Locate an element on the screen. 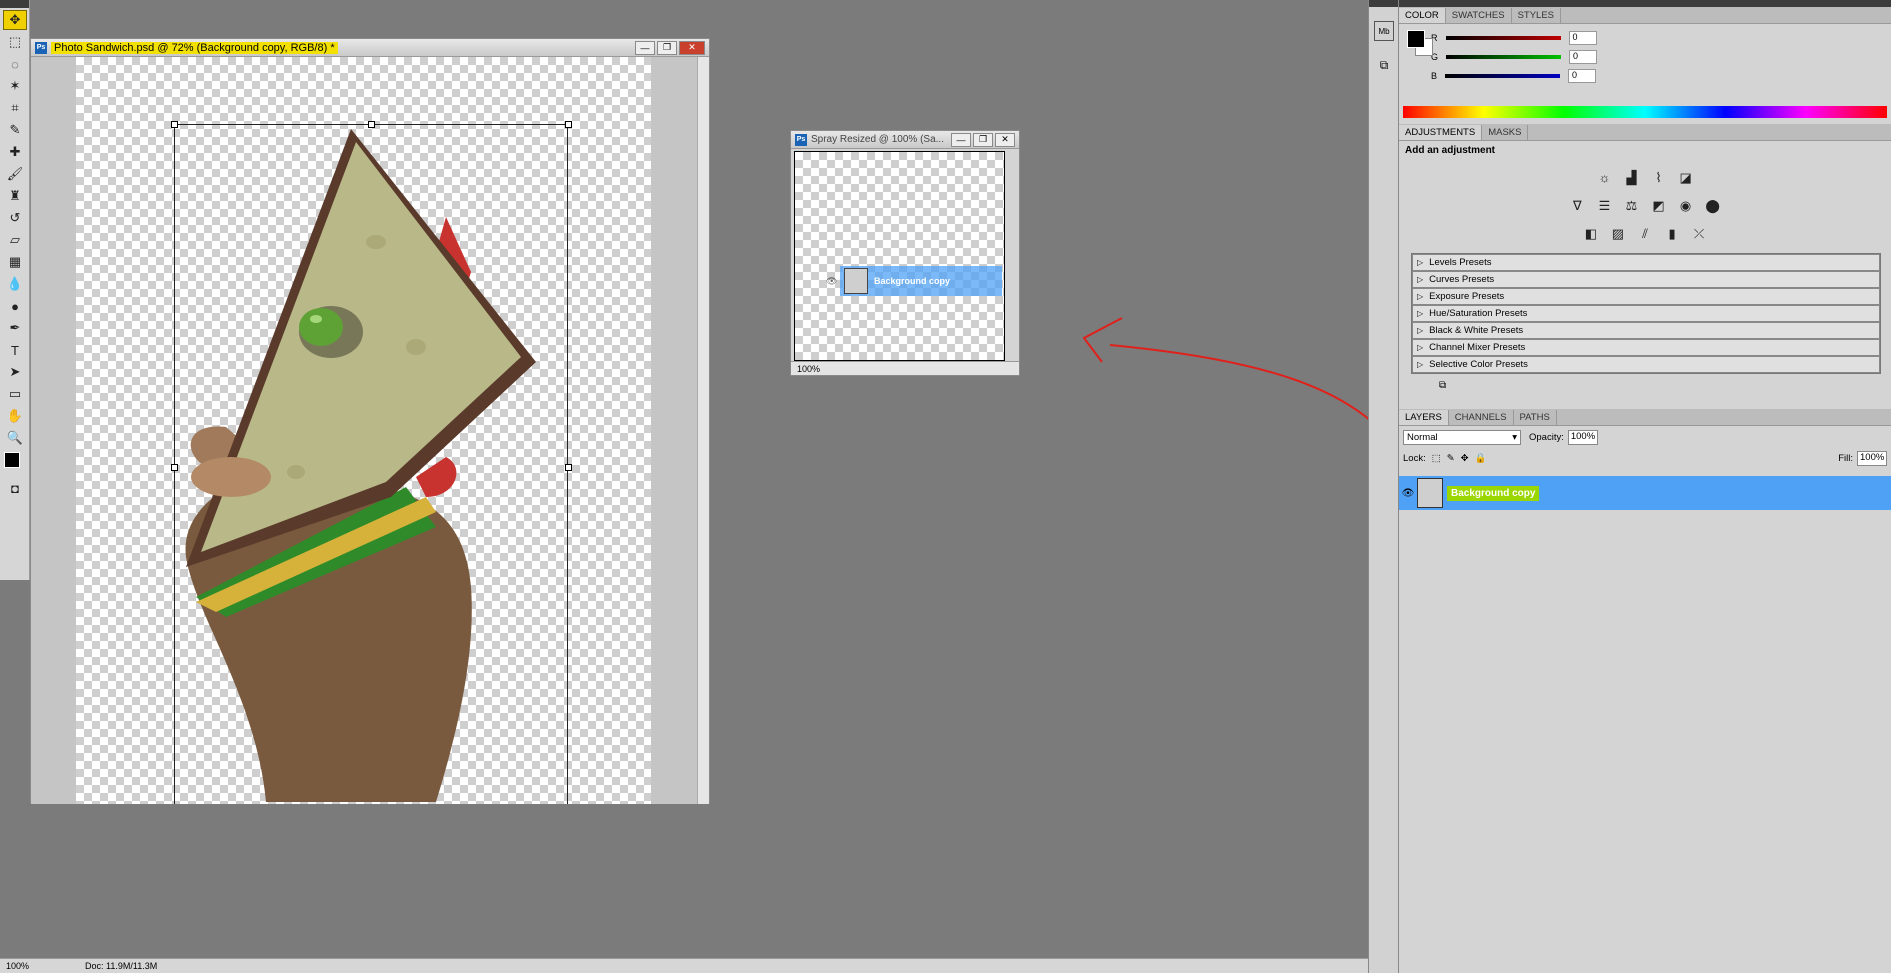 The image size is (1891, 973). crop-tool-icon: ⌗ is located at coordinates (15, 108).